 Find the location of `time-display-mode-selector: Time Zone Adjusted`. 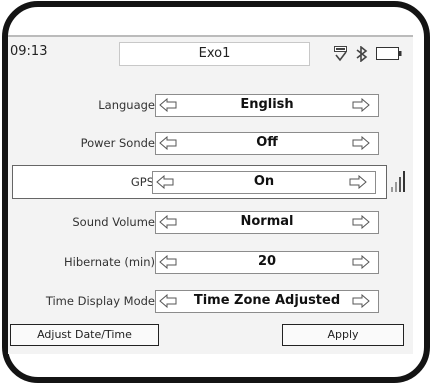

time-display-mode-selector: Time Zone Adjusted is located at coordinates (267, 301).